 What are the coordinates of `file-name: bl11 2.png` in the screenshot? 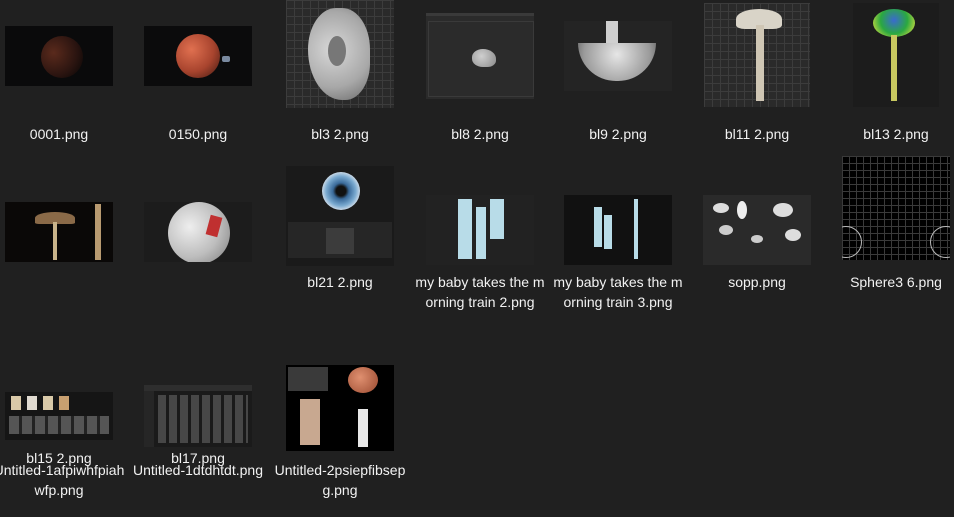 It's located at (757, 134).